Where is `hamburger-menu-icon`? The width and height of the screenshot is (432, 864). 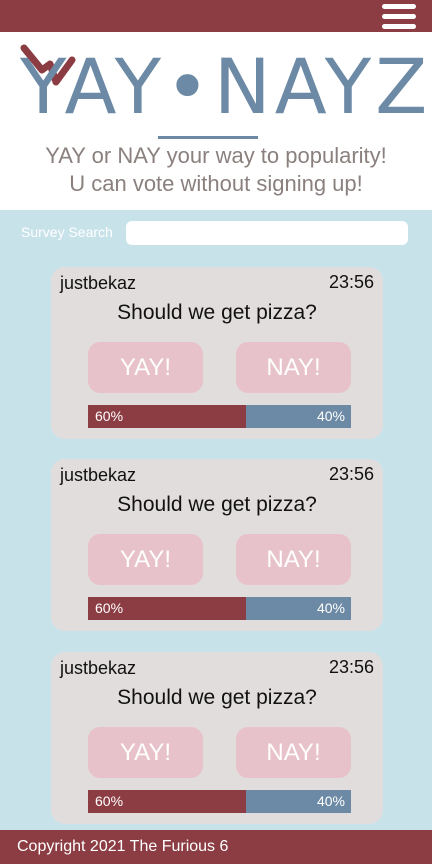
hamburger-menu-icon is located at coordinates (399, 17).